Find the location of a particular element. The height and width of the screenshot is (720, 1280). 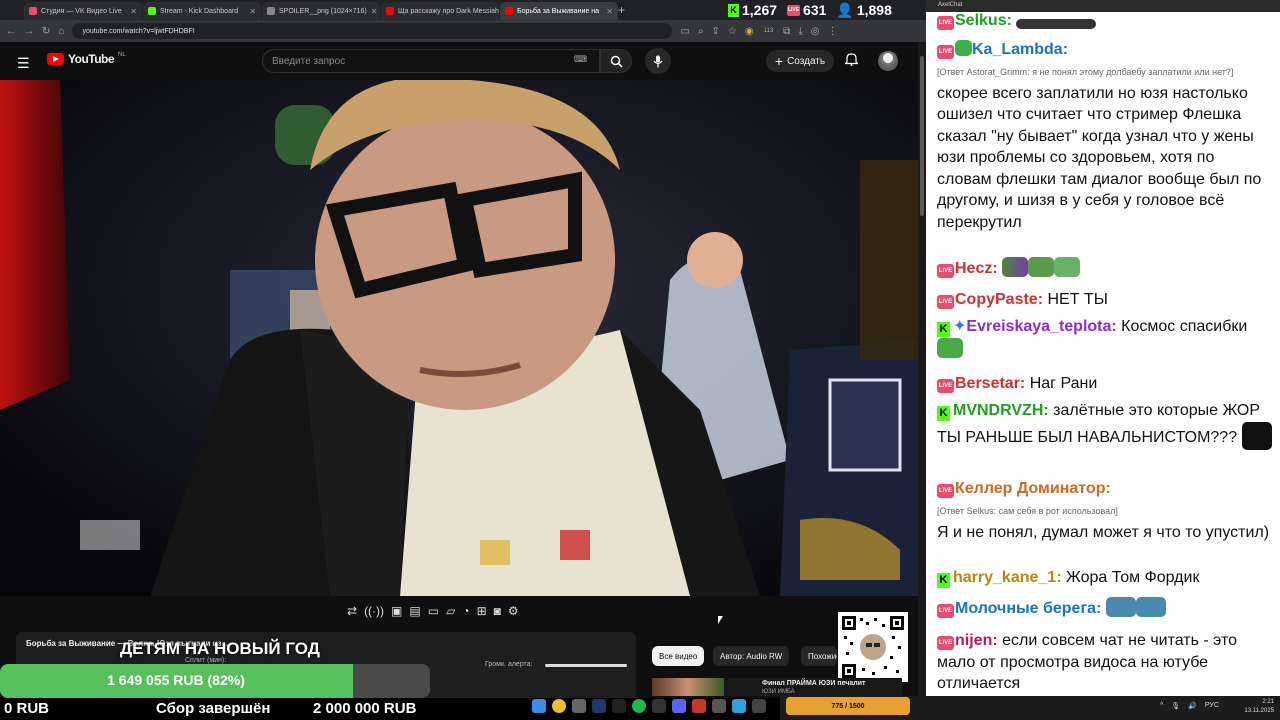

extensions-icon: ⧉ is located at coordinates (786, 31).